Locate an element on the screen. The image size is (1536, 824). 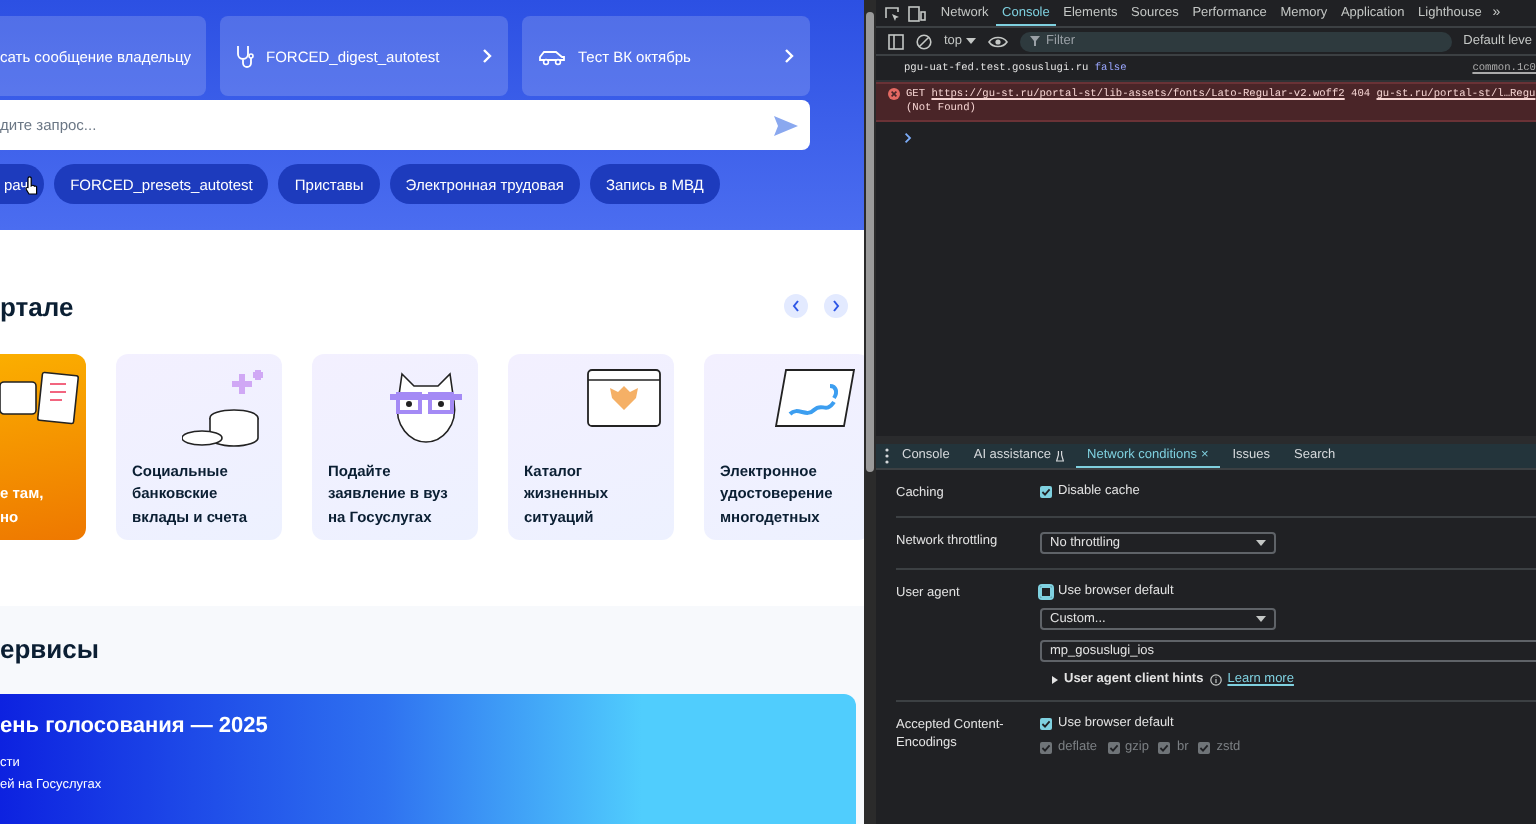
device-toolbar-icon is located at coordinates (917, 13).